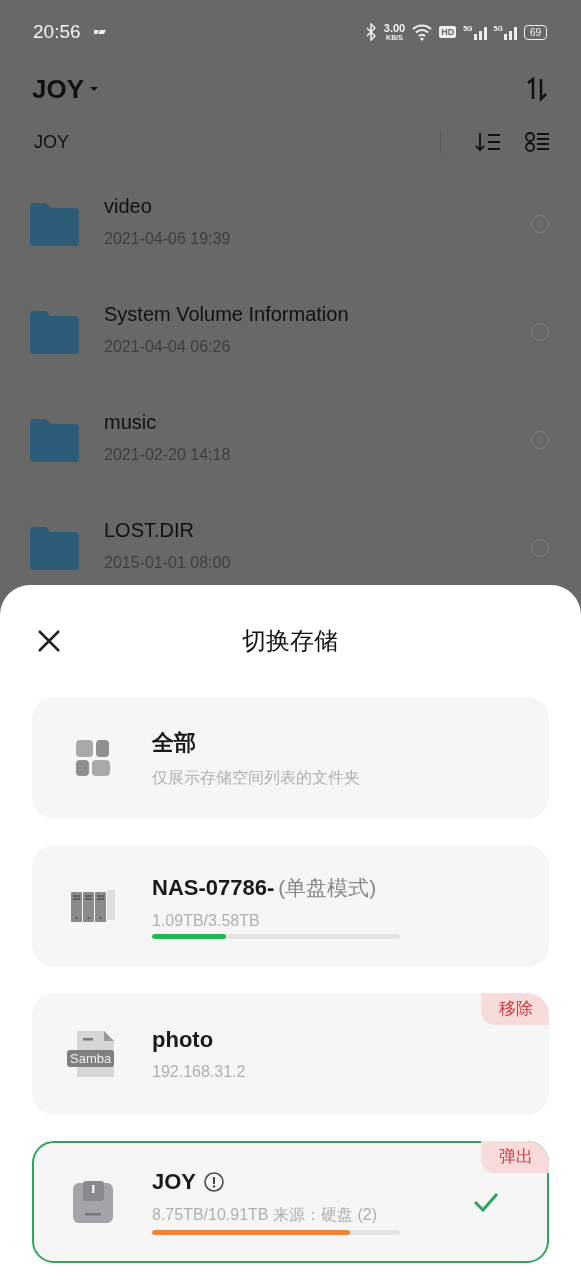 This screenshot has height=1280, width=581. I want to click on hd-voice-indicator: HD, so click(448, 32).